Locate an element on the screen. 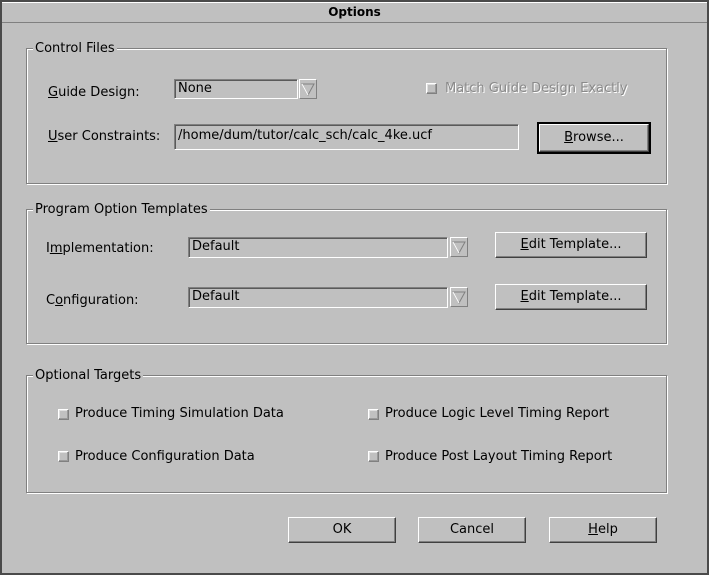 The width and height of the screenshot is (709, 575). implementation-value: Default is located at coordinates (216, 246).